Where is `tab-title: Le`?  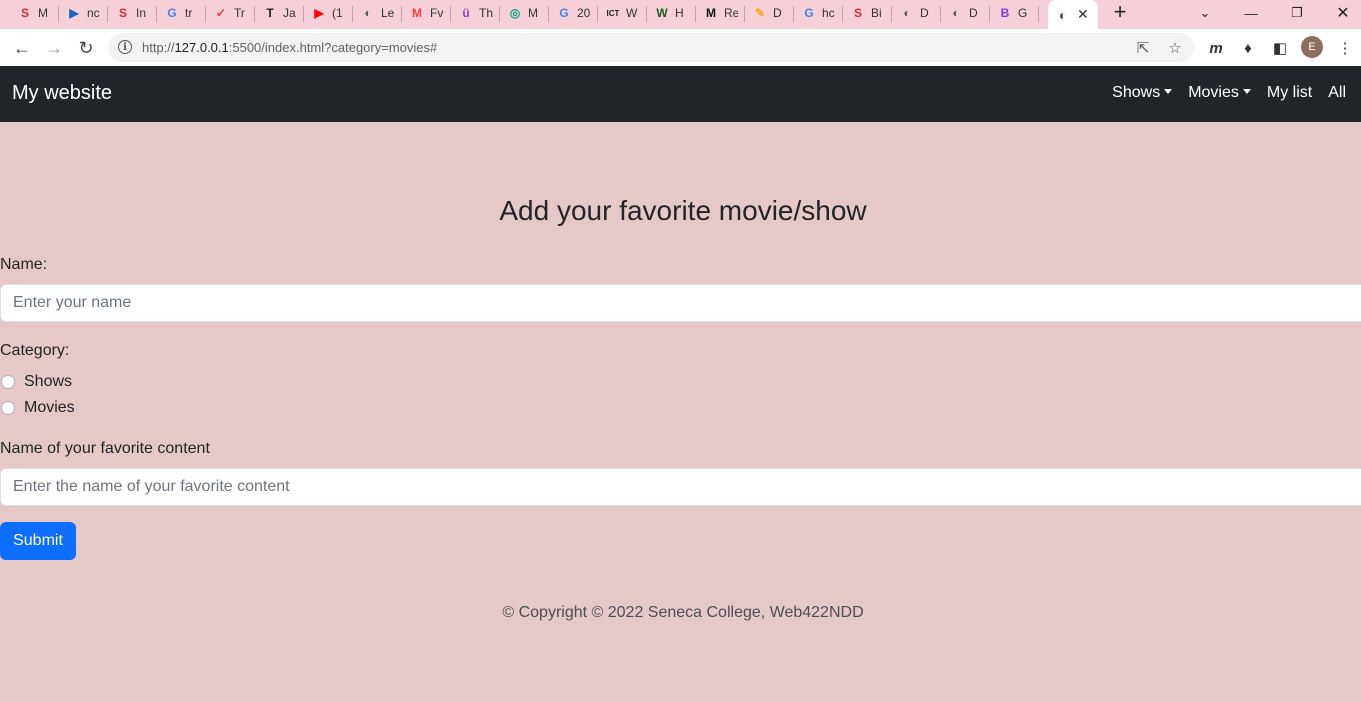
tab-title: Le is located at coordinates (388, 13).